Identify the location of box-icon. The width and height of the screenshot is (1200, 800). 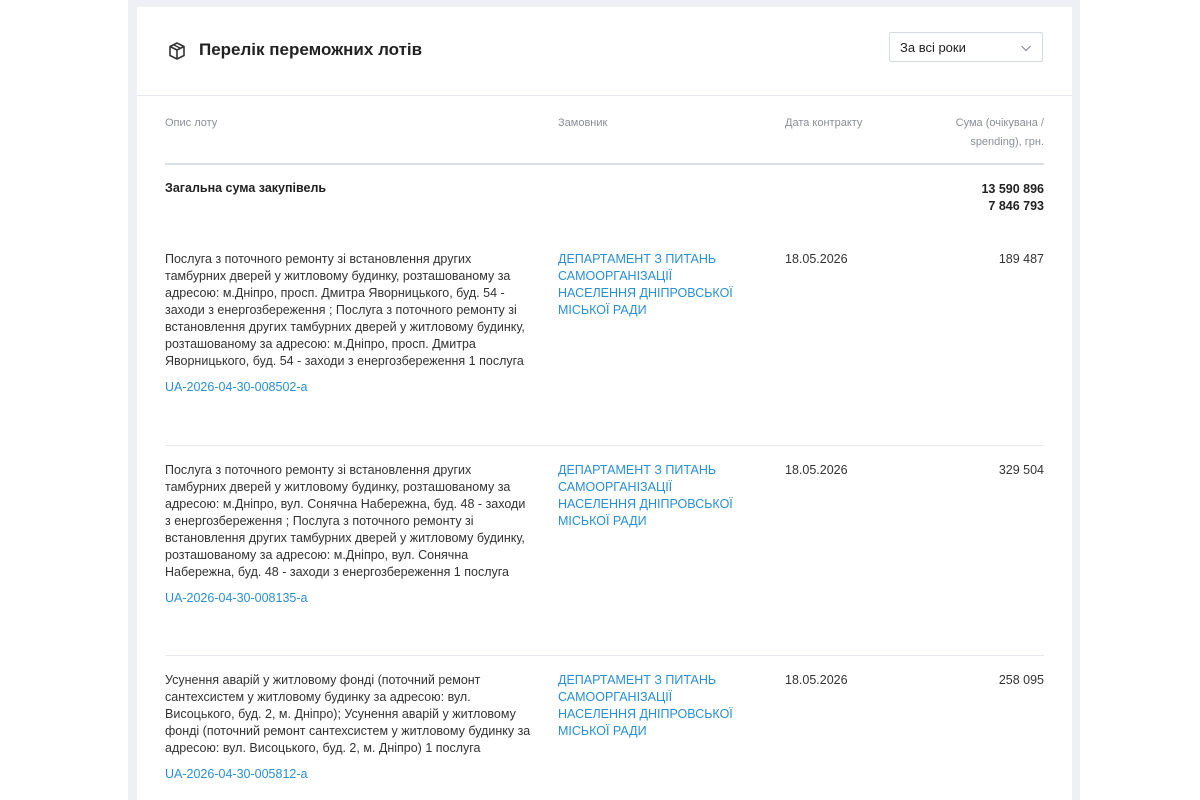
(177, 51).